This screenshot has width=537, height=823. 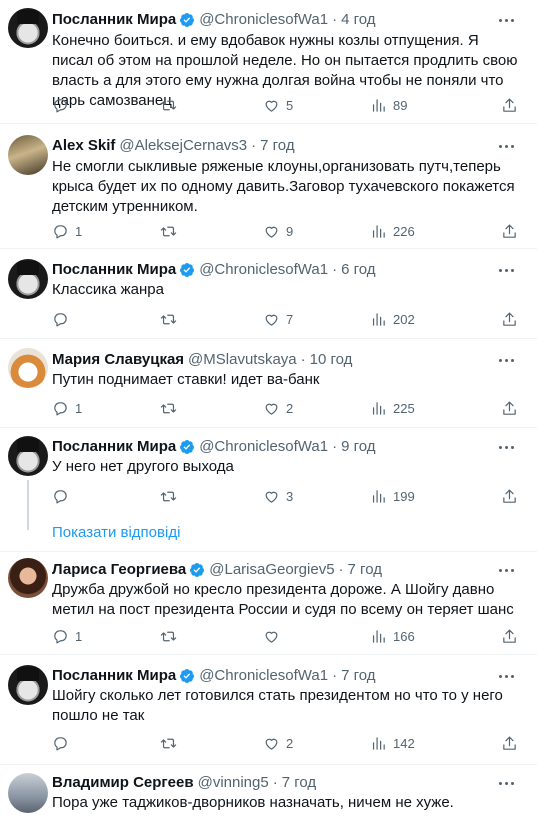 What do you see at coordinates (378, 743) in the screenshot?
I see `analytics-icon` at bounding box center [378, 743].